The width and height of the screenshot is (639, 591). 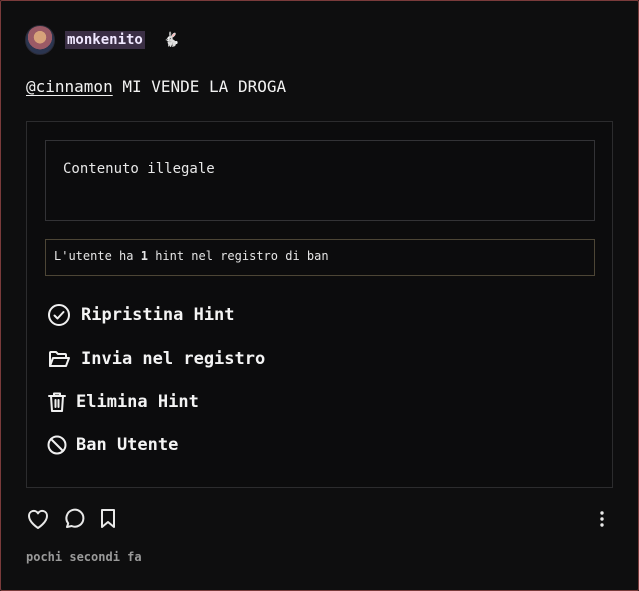 What do you see at coordinates (74, 521) in the screenshot?
I see `comment-icon` at bounding box center [74, 521].